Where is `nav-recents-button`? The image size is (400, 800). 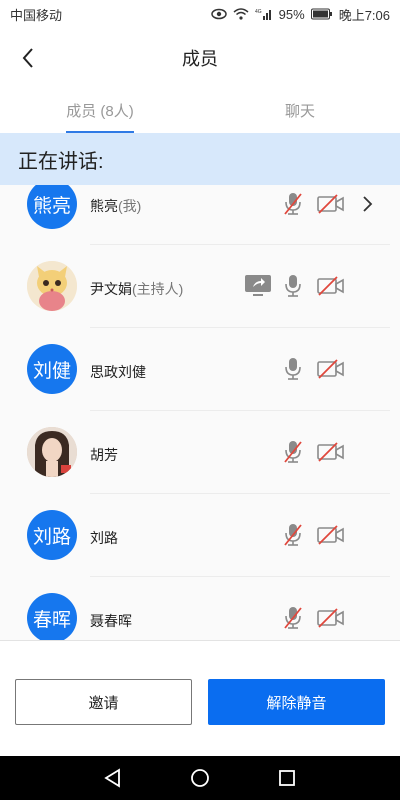
nav-recents-button is located at coordinates (287, 778).